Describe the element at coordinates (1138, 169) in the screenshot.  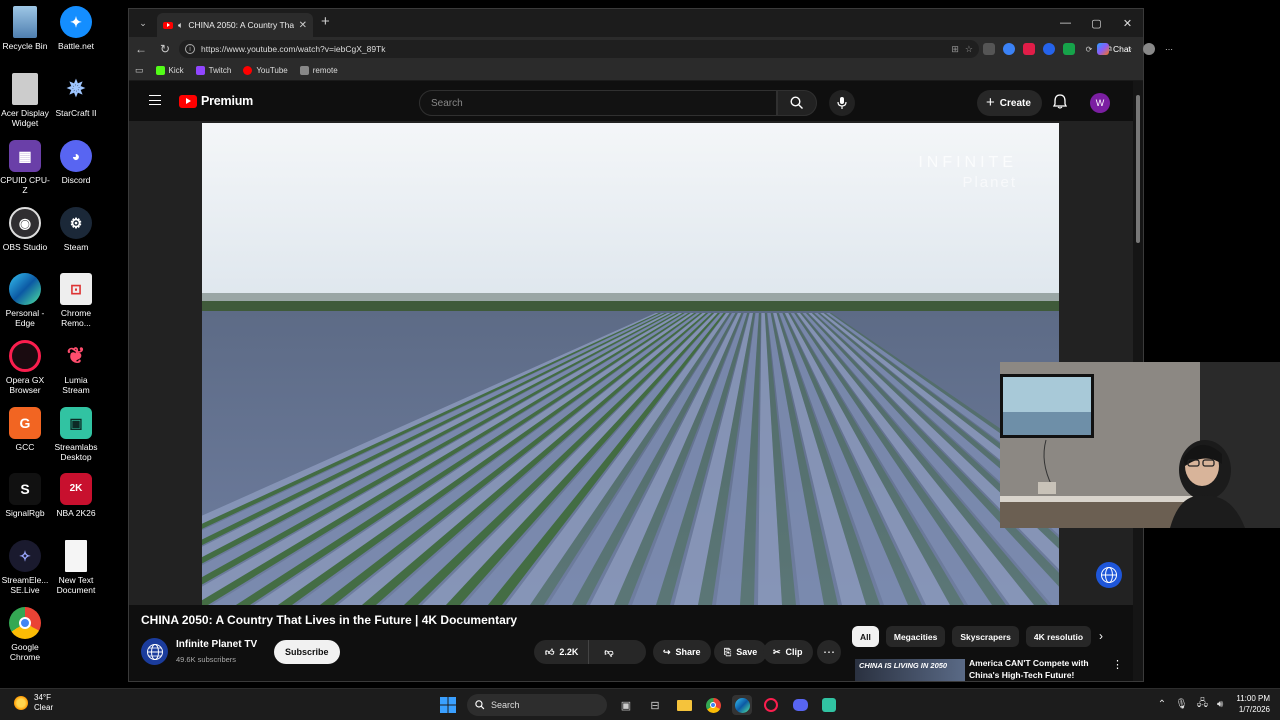
I see `scrollbar-thumb` at that location.